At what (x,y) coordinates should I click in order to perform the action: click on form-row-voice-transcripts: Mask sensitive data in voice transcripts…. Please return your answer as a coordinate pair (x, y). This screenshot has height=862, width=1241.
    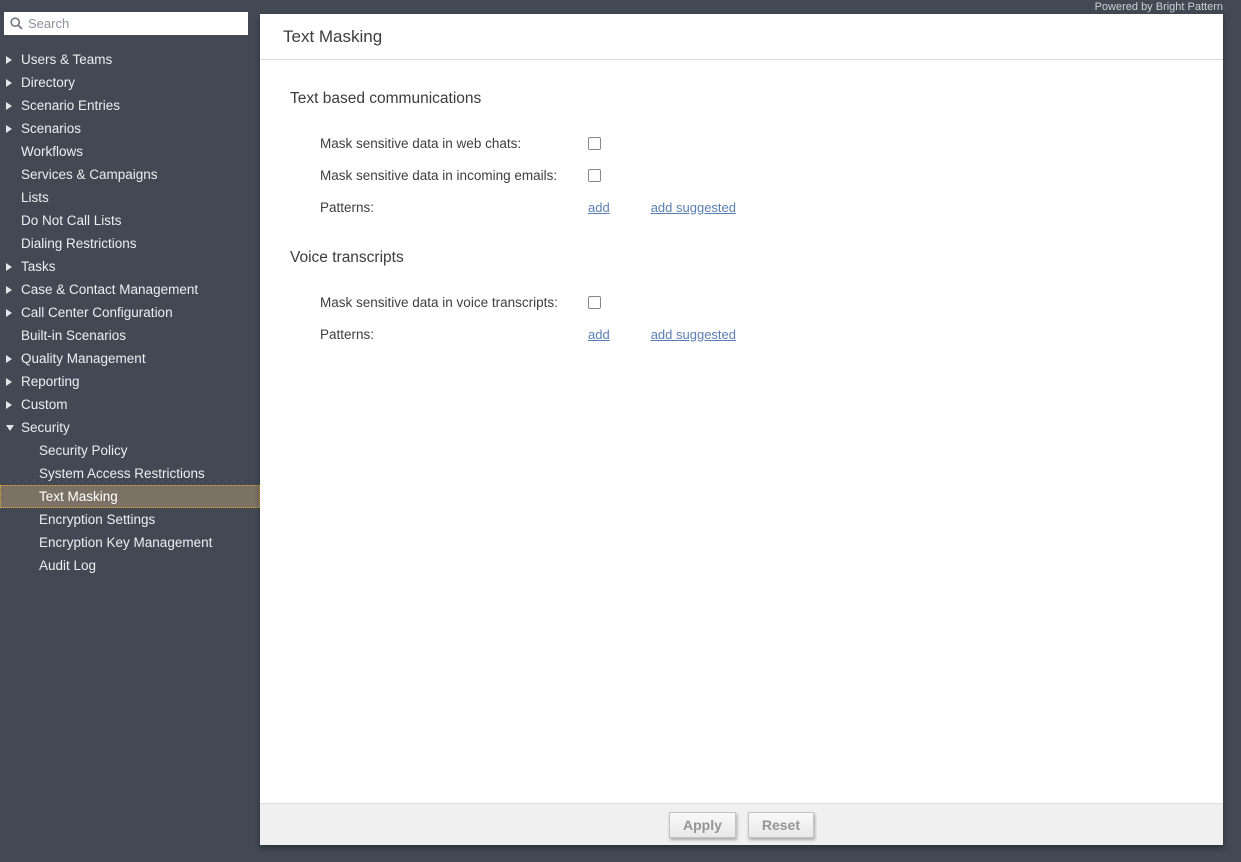
    Looking at the image, I should click on (460, 302).